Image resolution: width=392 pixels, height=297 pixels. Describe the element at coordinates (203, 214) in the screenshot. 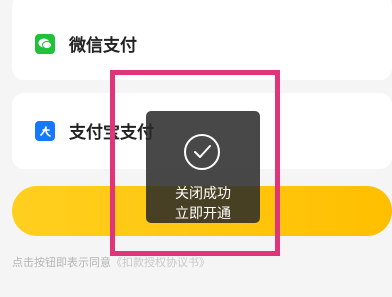

I see `toast-line-2: 立即开通` at that location.